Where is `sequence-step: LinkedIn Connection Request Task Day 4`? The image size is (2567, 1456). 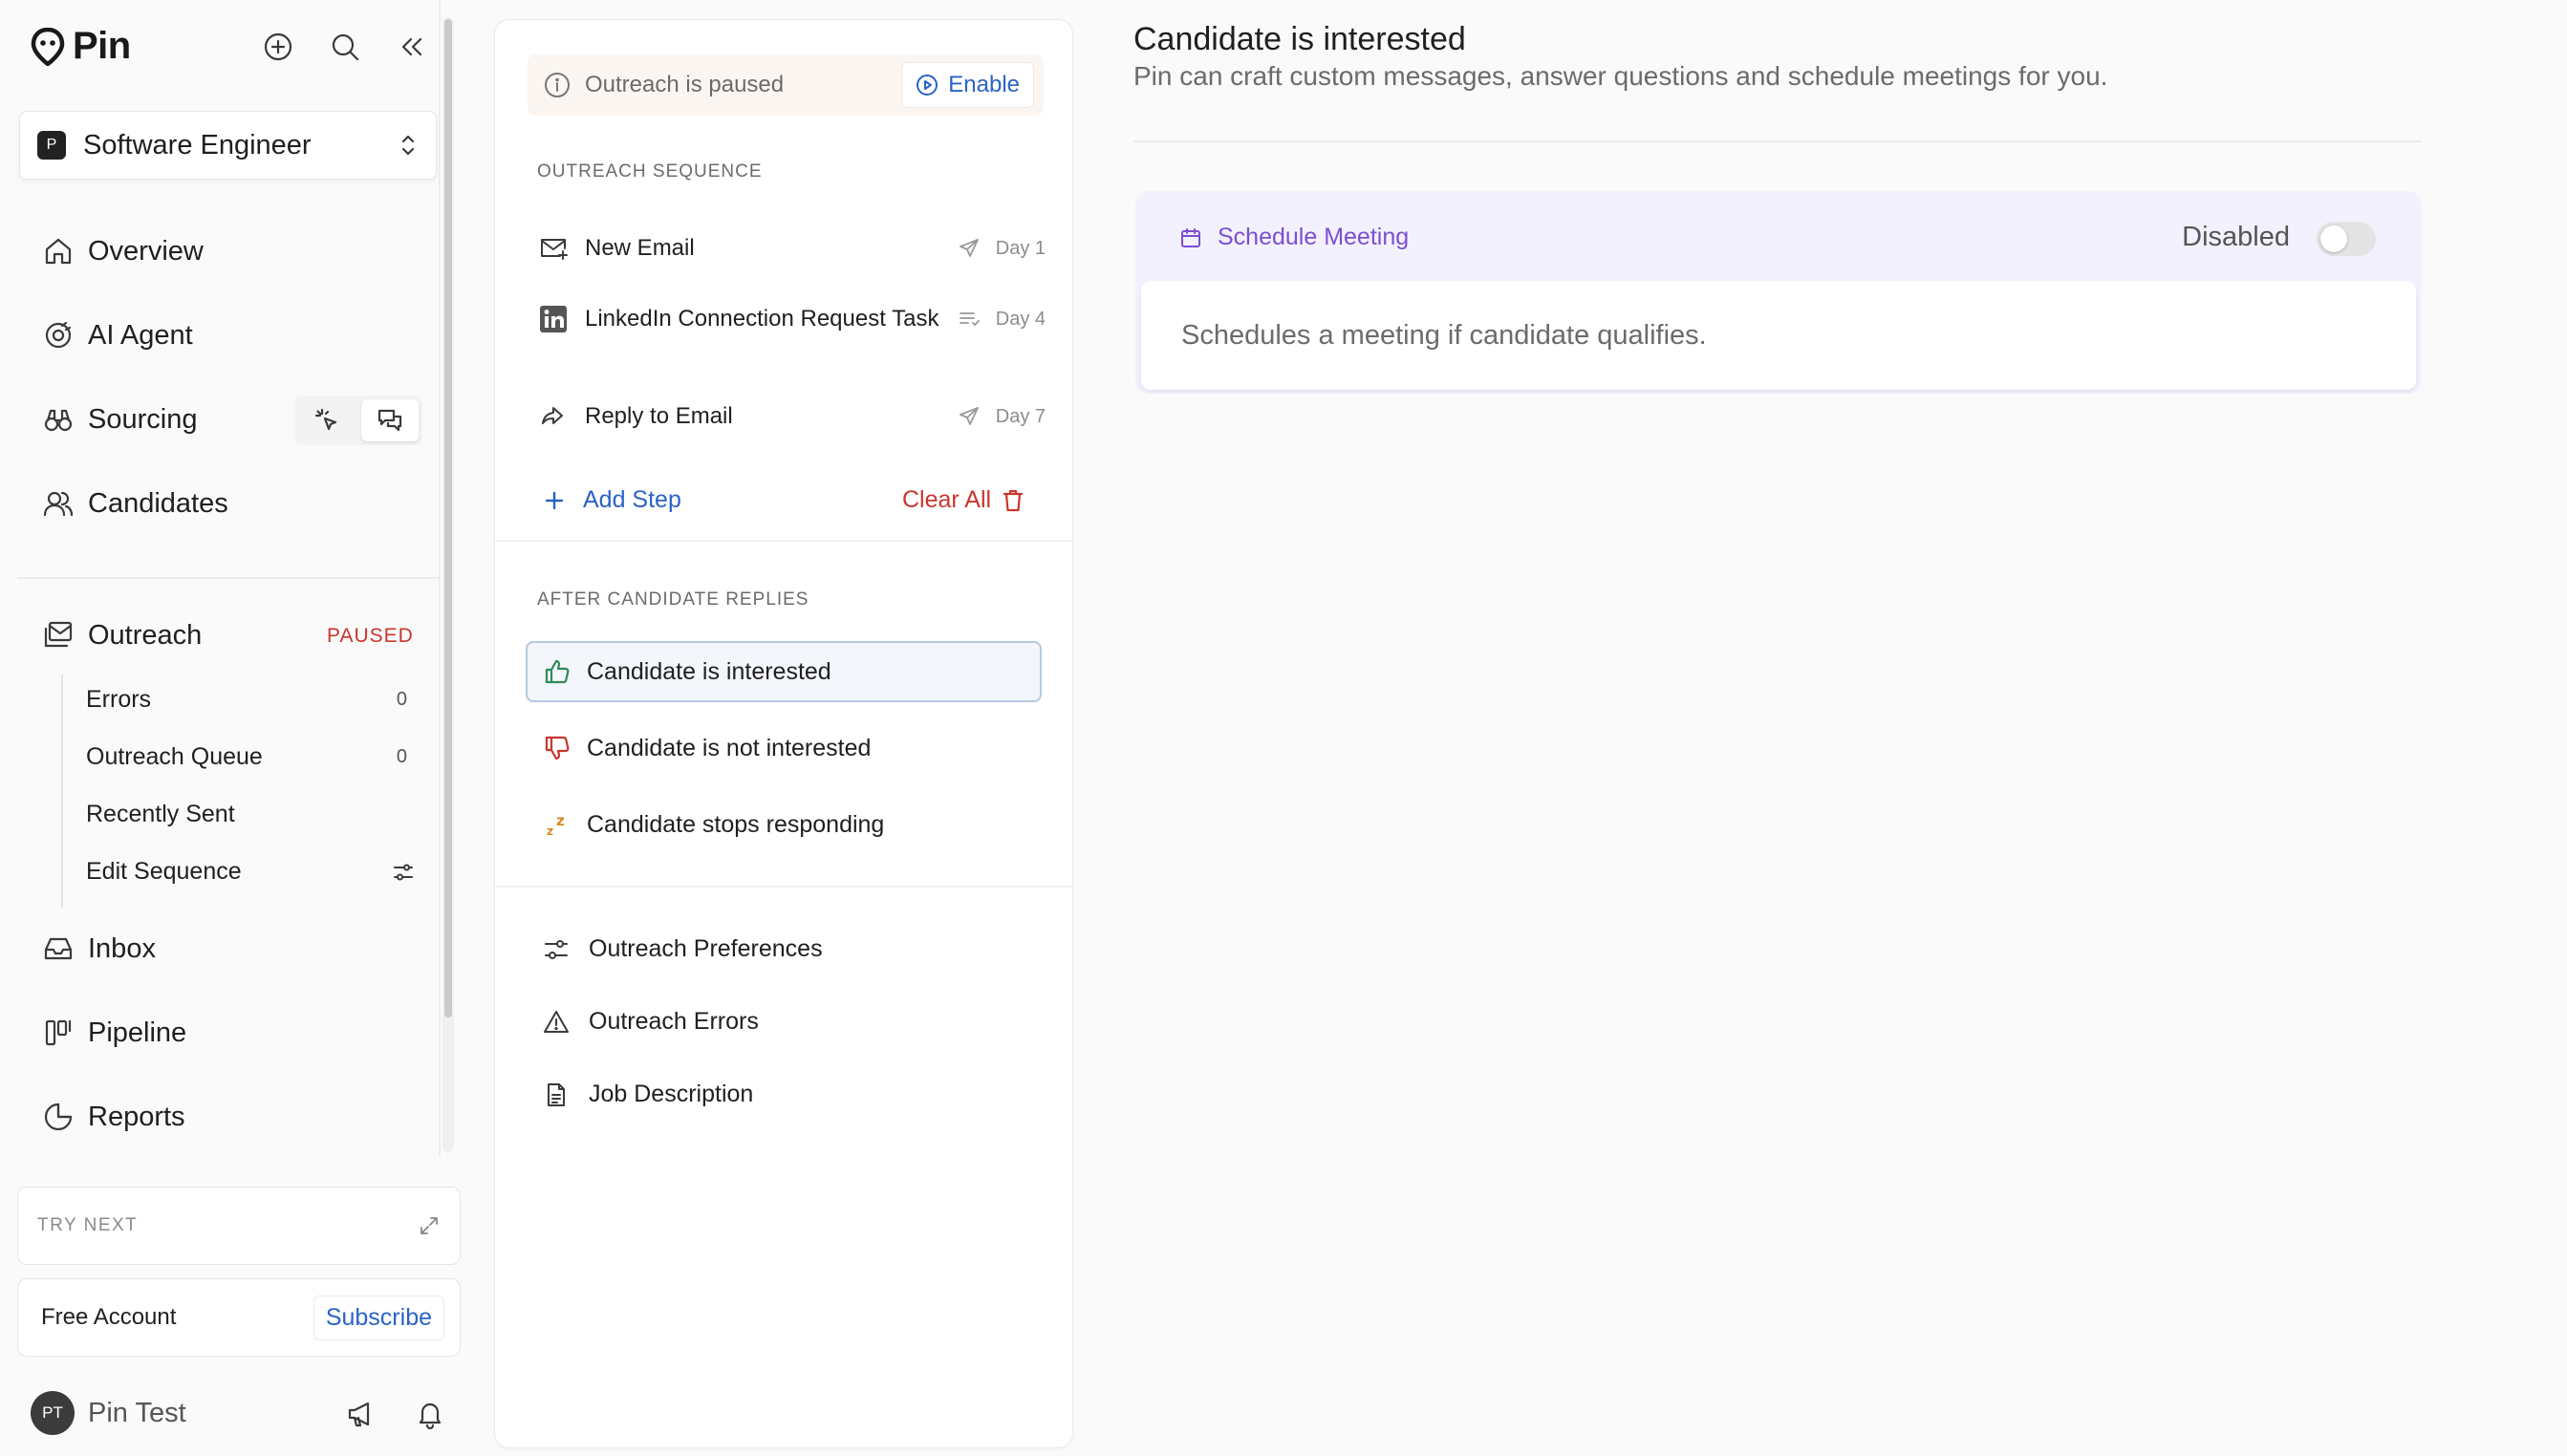 sequence-step: LinkedIn Connection Request Task Day 4 is located at coordinates (791, 319).